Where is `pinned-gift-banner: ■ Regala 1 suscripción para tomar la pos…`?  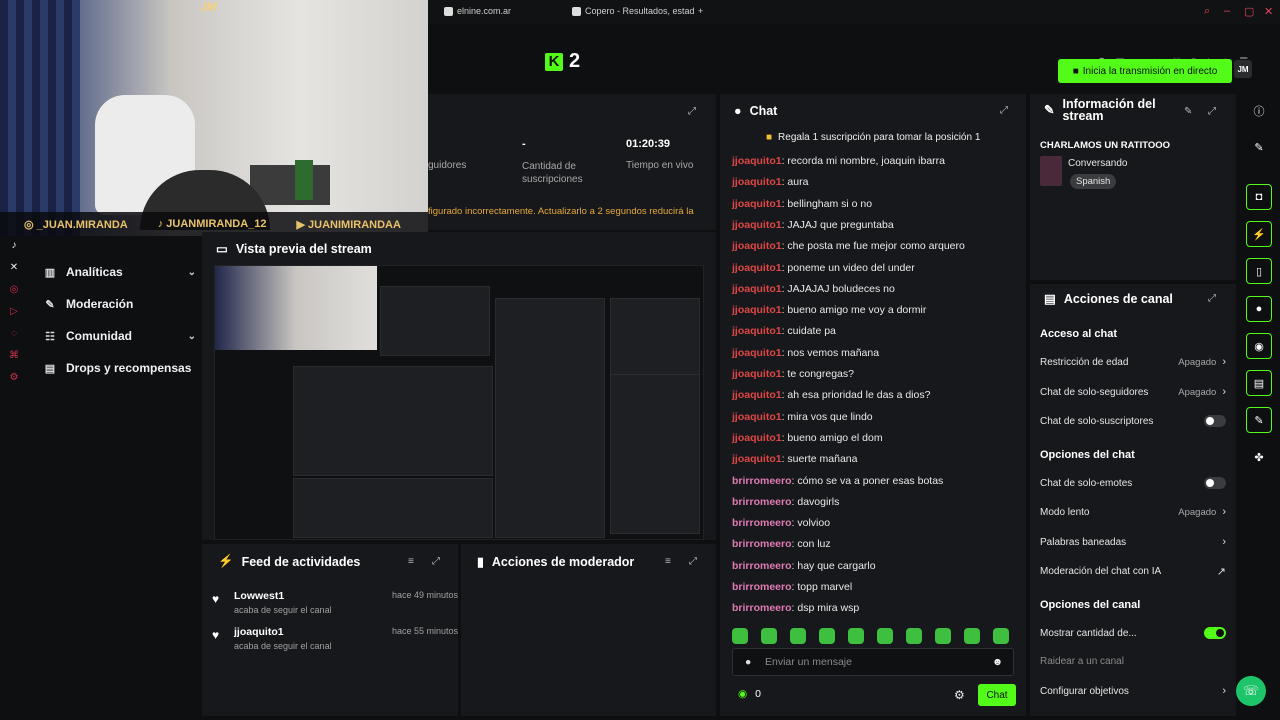
pinned-gift-banner: ■ Regala 1 suscripción para tomar la pos… is located at coordinates (873, 137).